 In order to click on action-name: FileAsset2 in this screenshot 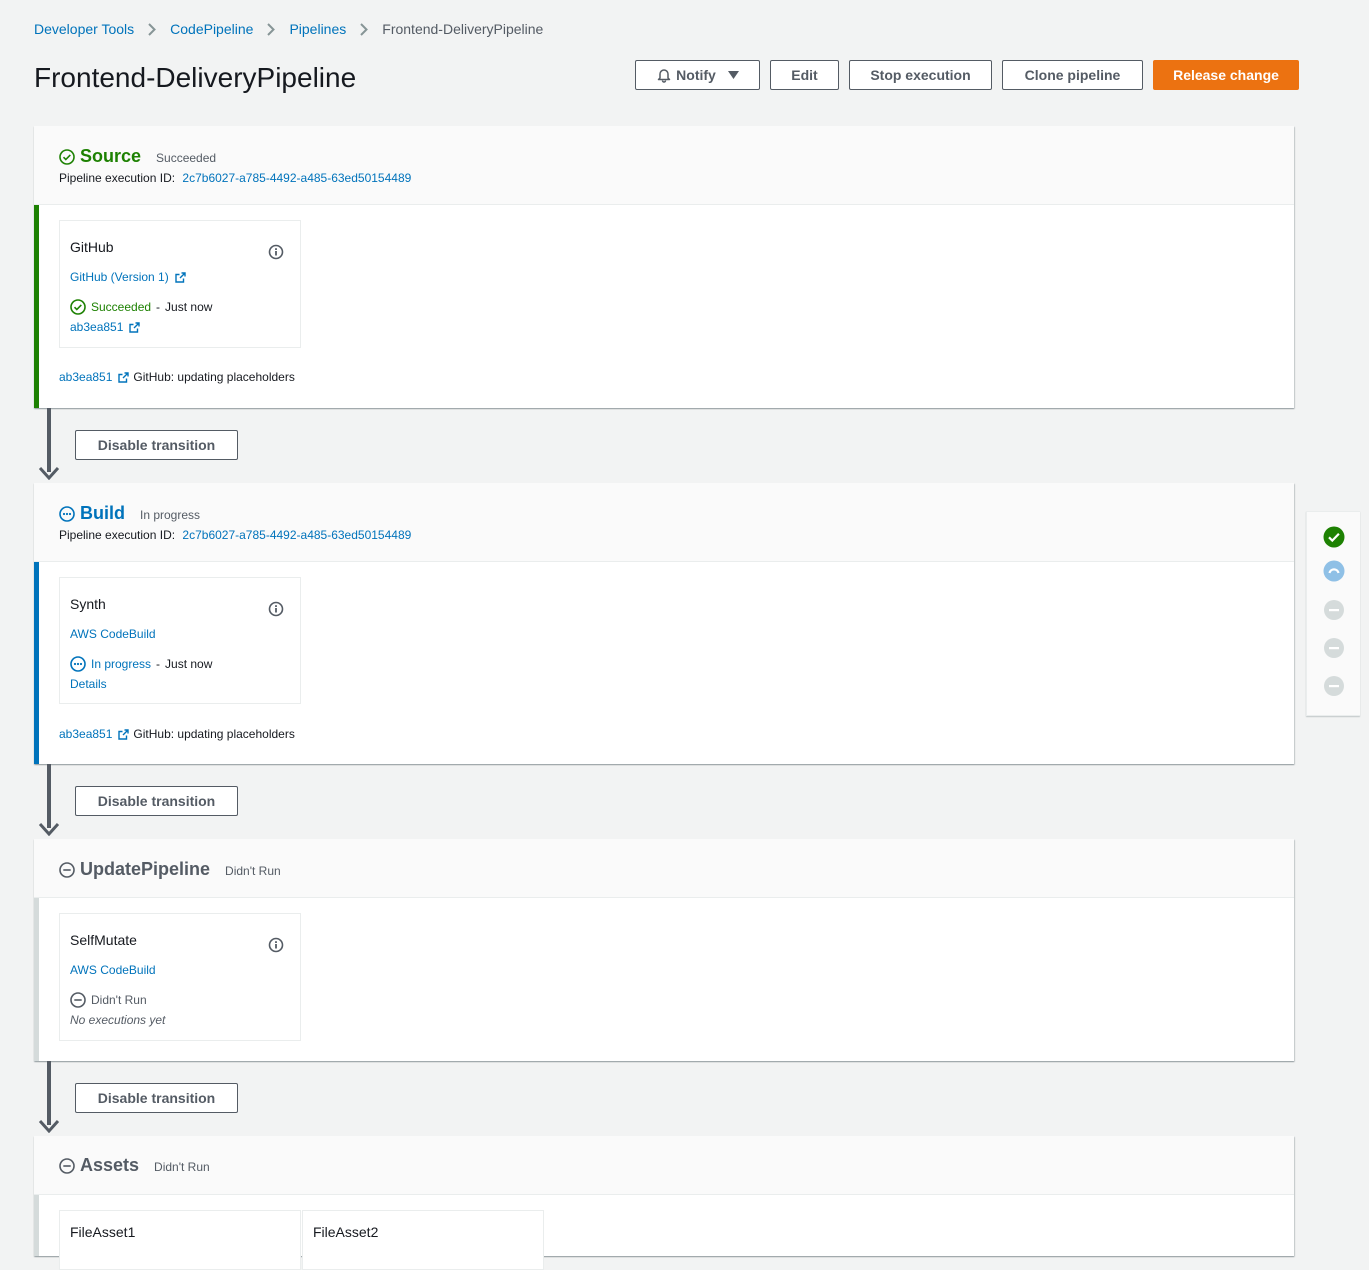, I will do `click(346, 1232)`.